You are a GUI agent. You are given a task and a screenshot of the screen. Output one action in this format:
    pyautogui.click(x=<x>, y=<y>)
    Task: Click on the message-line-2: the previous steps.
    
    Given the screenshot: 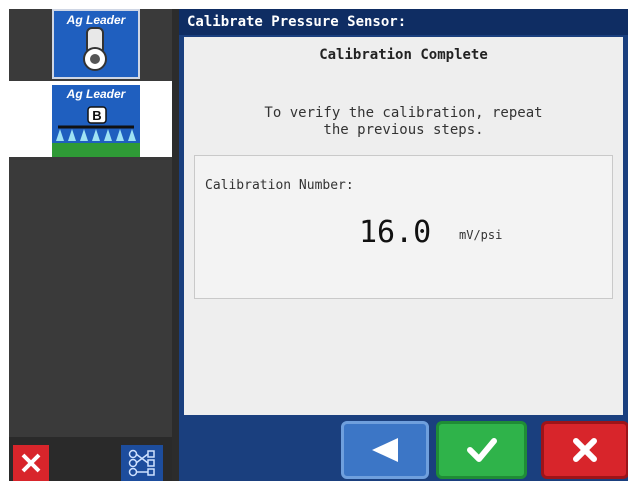 What is the action you would take?
    pyautogui.click(x=403, y=130)
    